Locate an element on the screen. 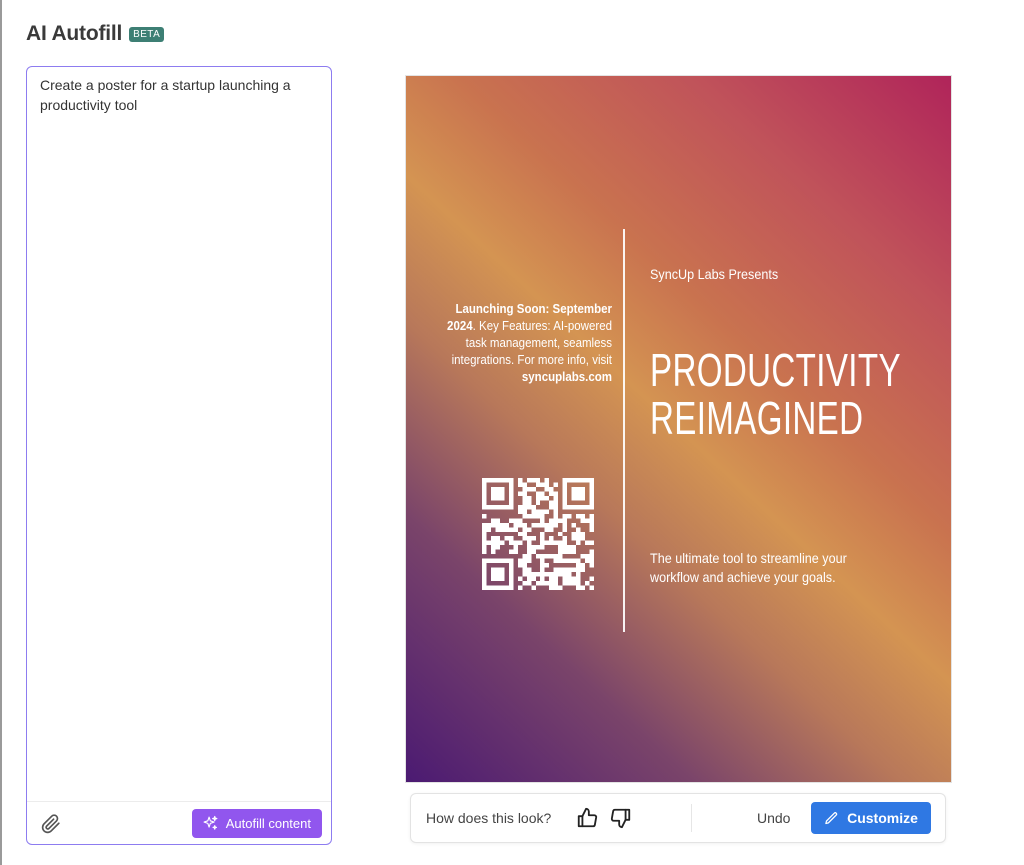 The height and width of the screenshot is (865, 1024). header: AI Autofill BETA is located at coordinates (95, 34).